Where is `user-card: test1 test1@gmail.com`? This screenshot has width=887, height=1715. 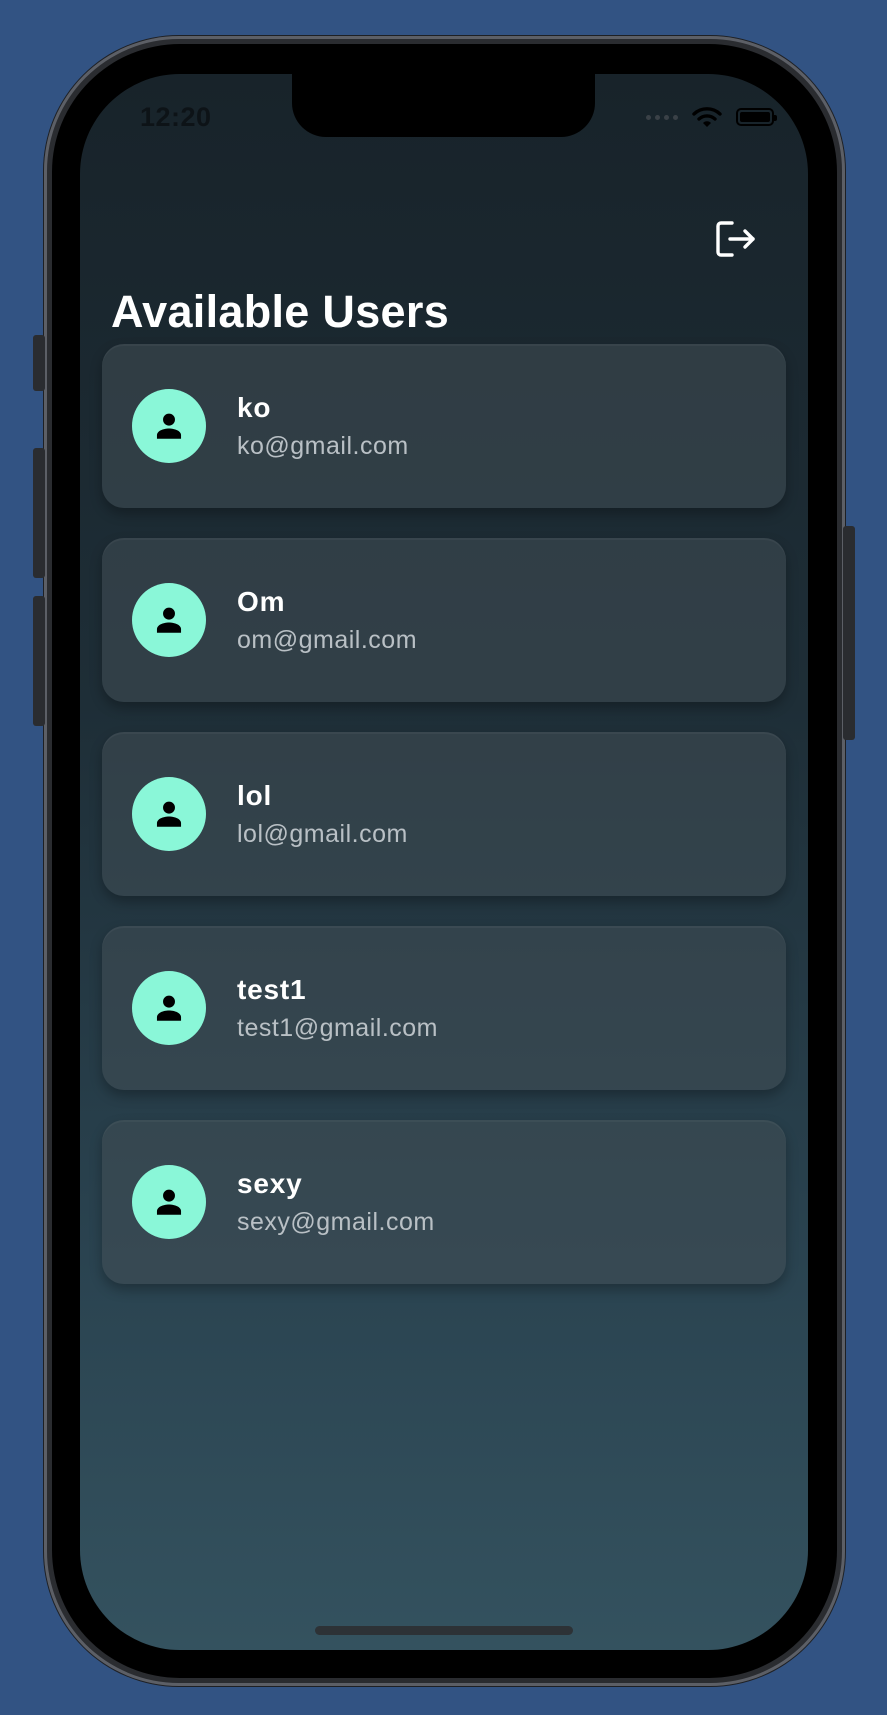
user-card: test1 test1@gmail.com is located at coordinates (444, 1008).